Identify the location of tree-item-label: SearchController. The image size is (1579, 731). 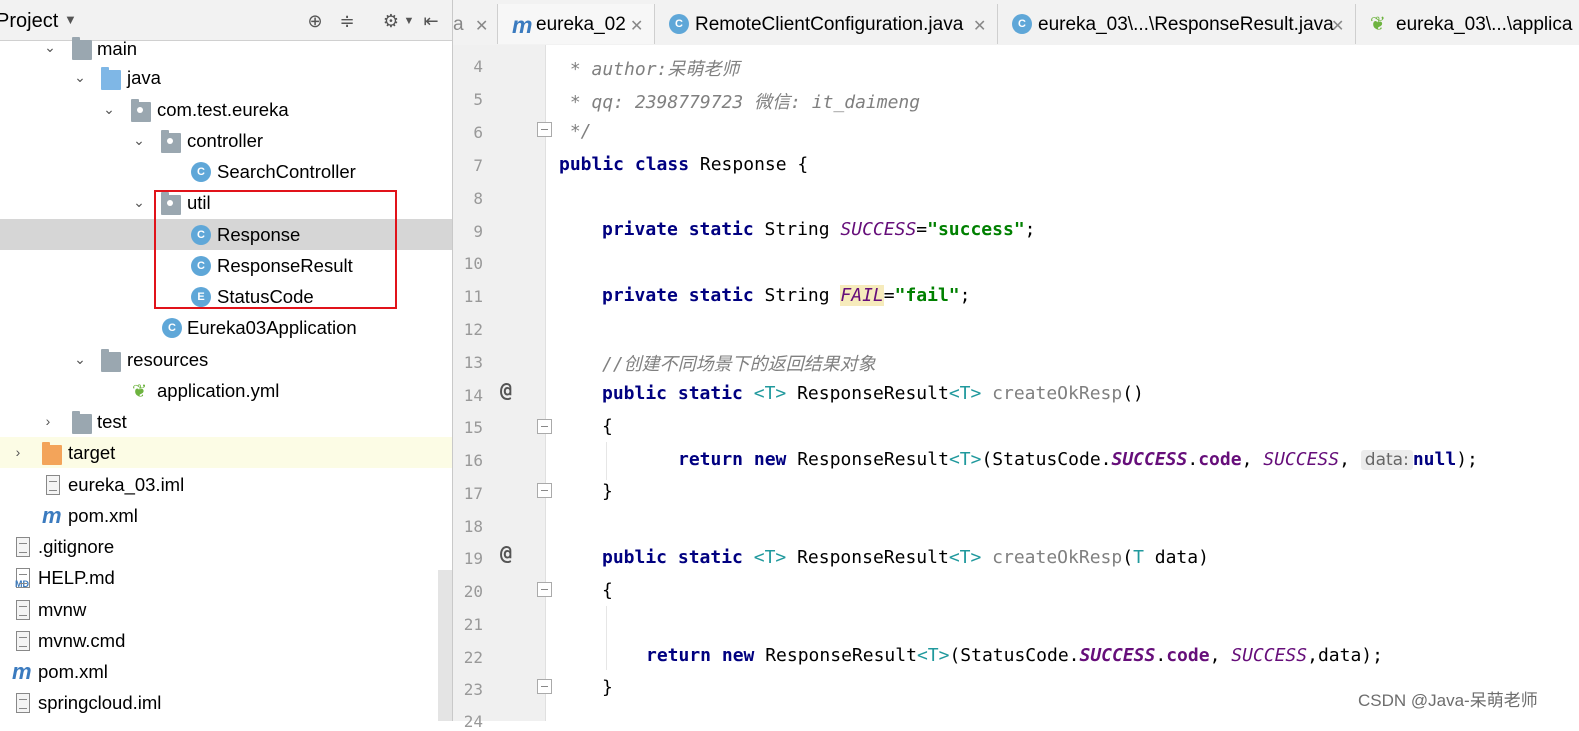
(286, 171).